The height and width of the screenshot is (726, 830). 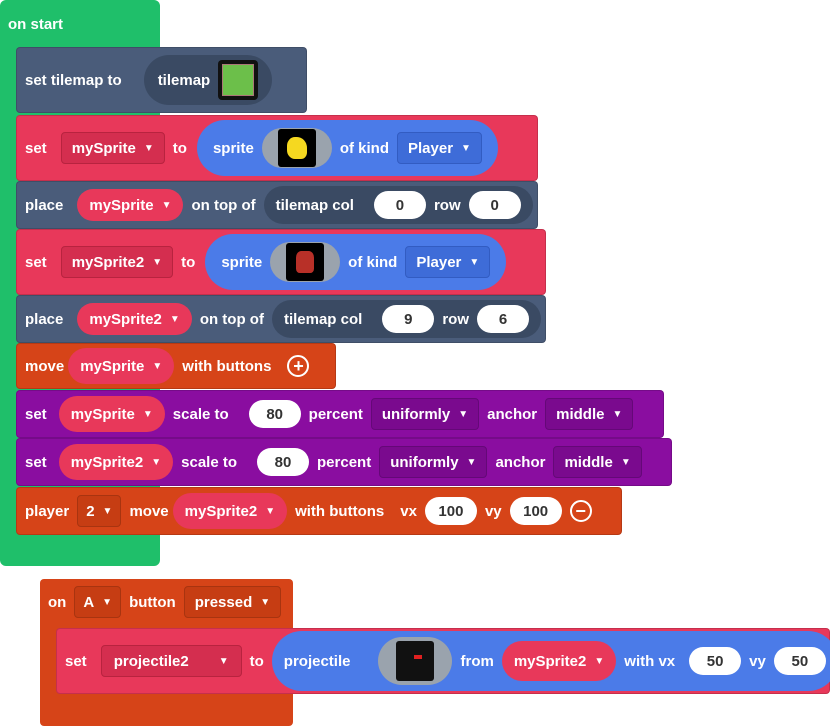 What do you see at coordinates (98, 602) in the screenshot?
I see `button-dropdown: A ▼` at bounding box center [98, 602].